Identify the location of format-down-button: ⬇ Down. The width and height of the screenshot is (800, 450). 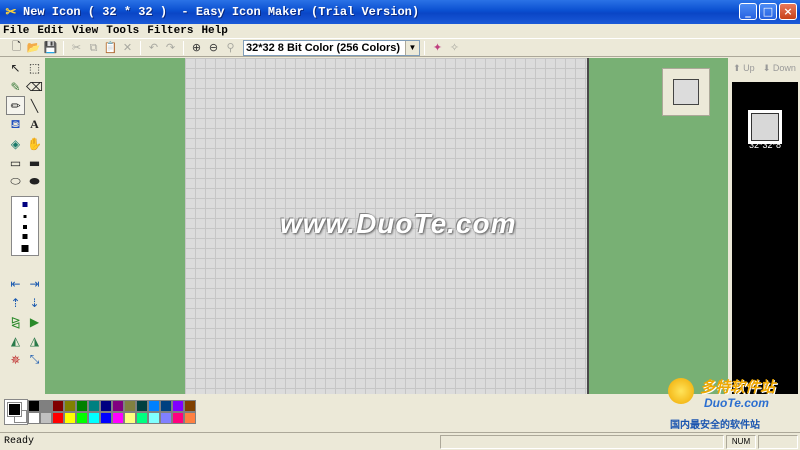
(779, 68).